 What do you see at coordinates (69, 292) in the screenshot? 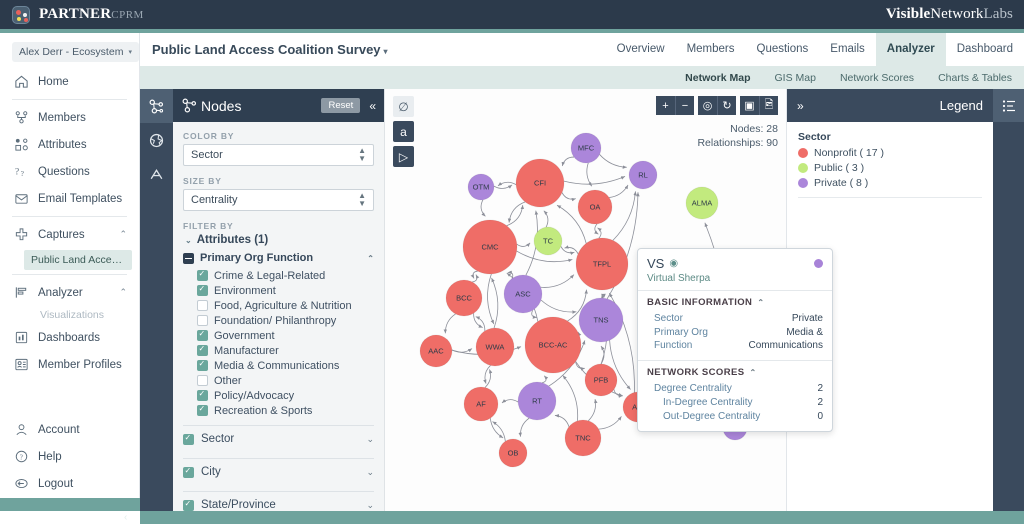
I see `sidebar-item-analyzer: Analyzer ⌃` at bounding box center [69, 292].